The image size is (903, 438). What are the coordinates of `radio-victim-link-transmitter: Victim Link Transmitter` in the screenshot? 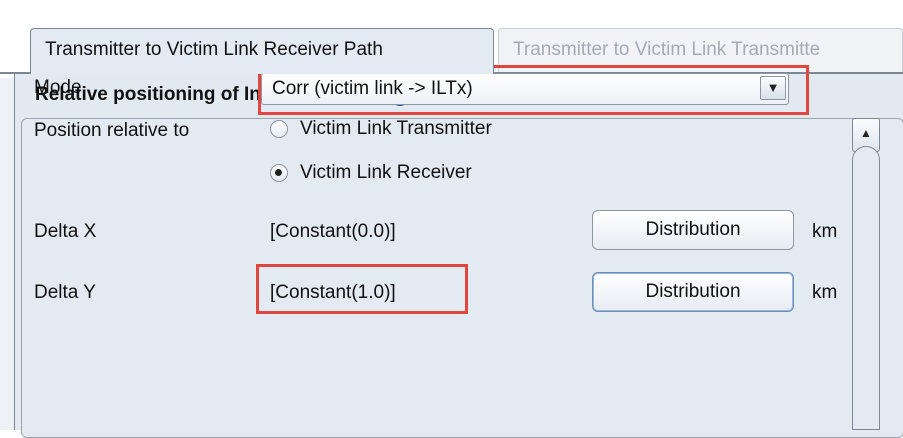 It's located at (381, 129).